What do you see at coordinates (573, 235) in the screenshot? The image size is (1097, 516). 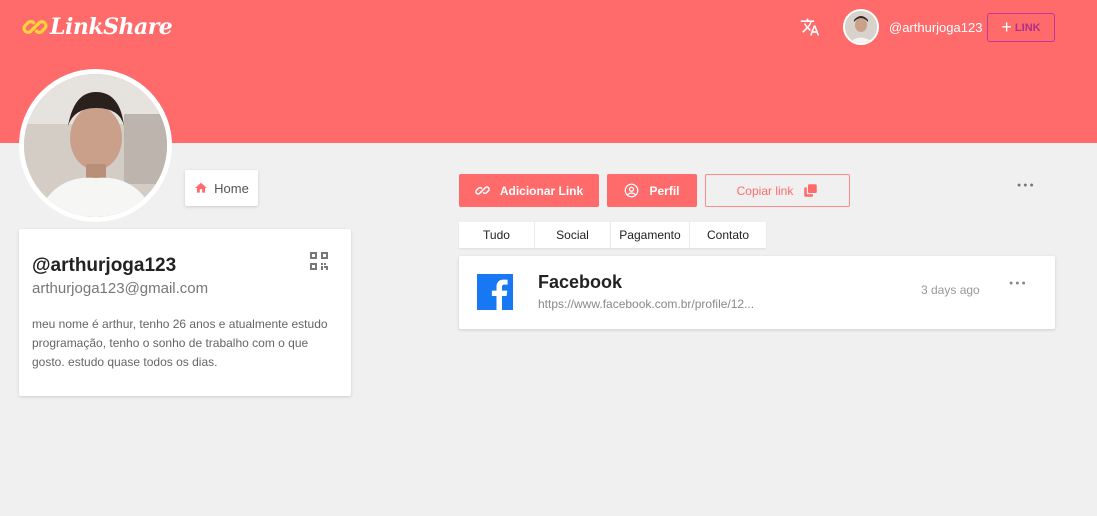 I see `tab-social: Social` at bounding box center [573, 235].